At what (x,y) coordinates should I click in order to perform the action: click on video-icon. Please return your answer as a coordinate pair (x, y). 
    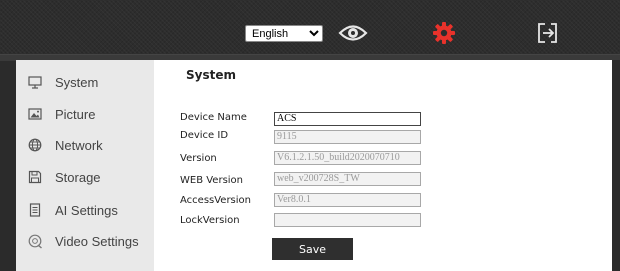
    Looking at the image, I should click on (35, 241).